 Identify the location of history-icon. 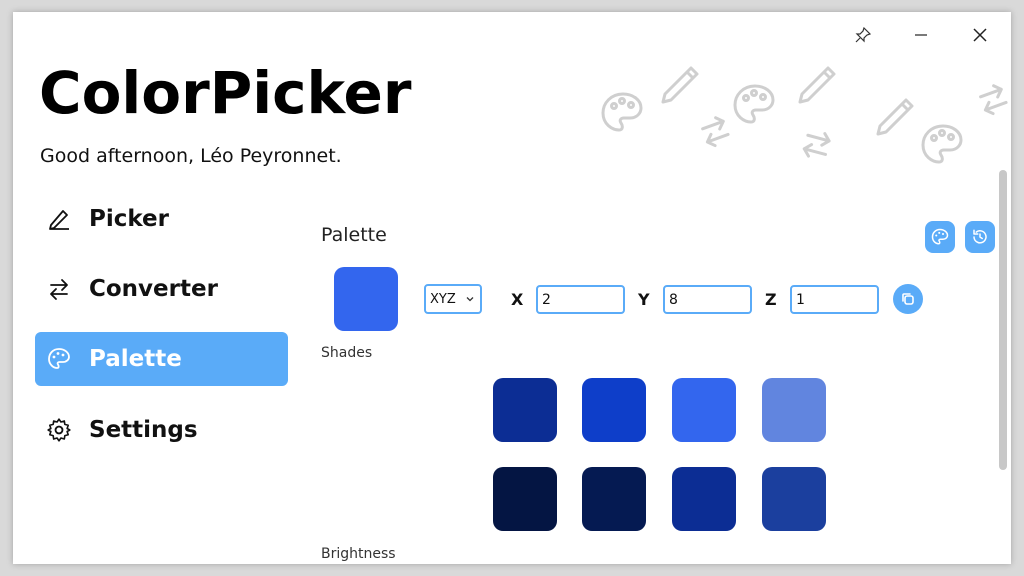
(980, 236).